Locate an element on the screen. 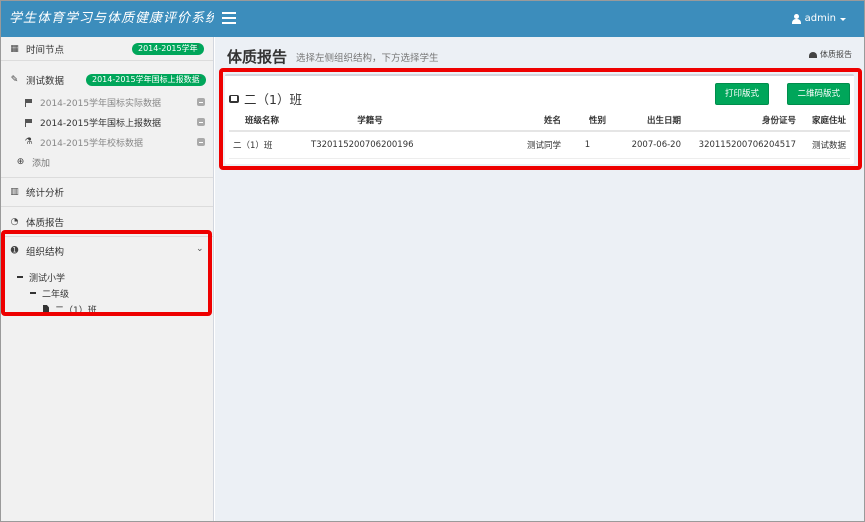 The height and width of the screenshot is (522, 865). time-node-badge: 2014-2015学年 is located at coordinates (168, 49).